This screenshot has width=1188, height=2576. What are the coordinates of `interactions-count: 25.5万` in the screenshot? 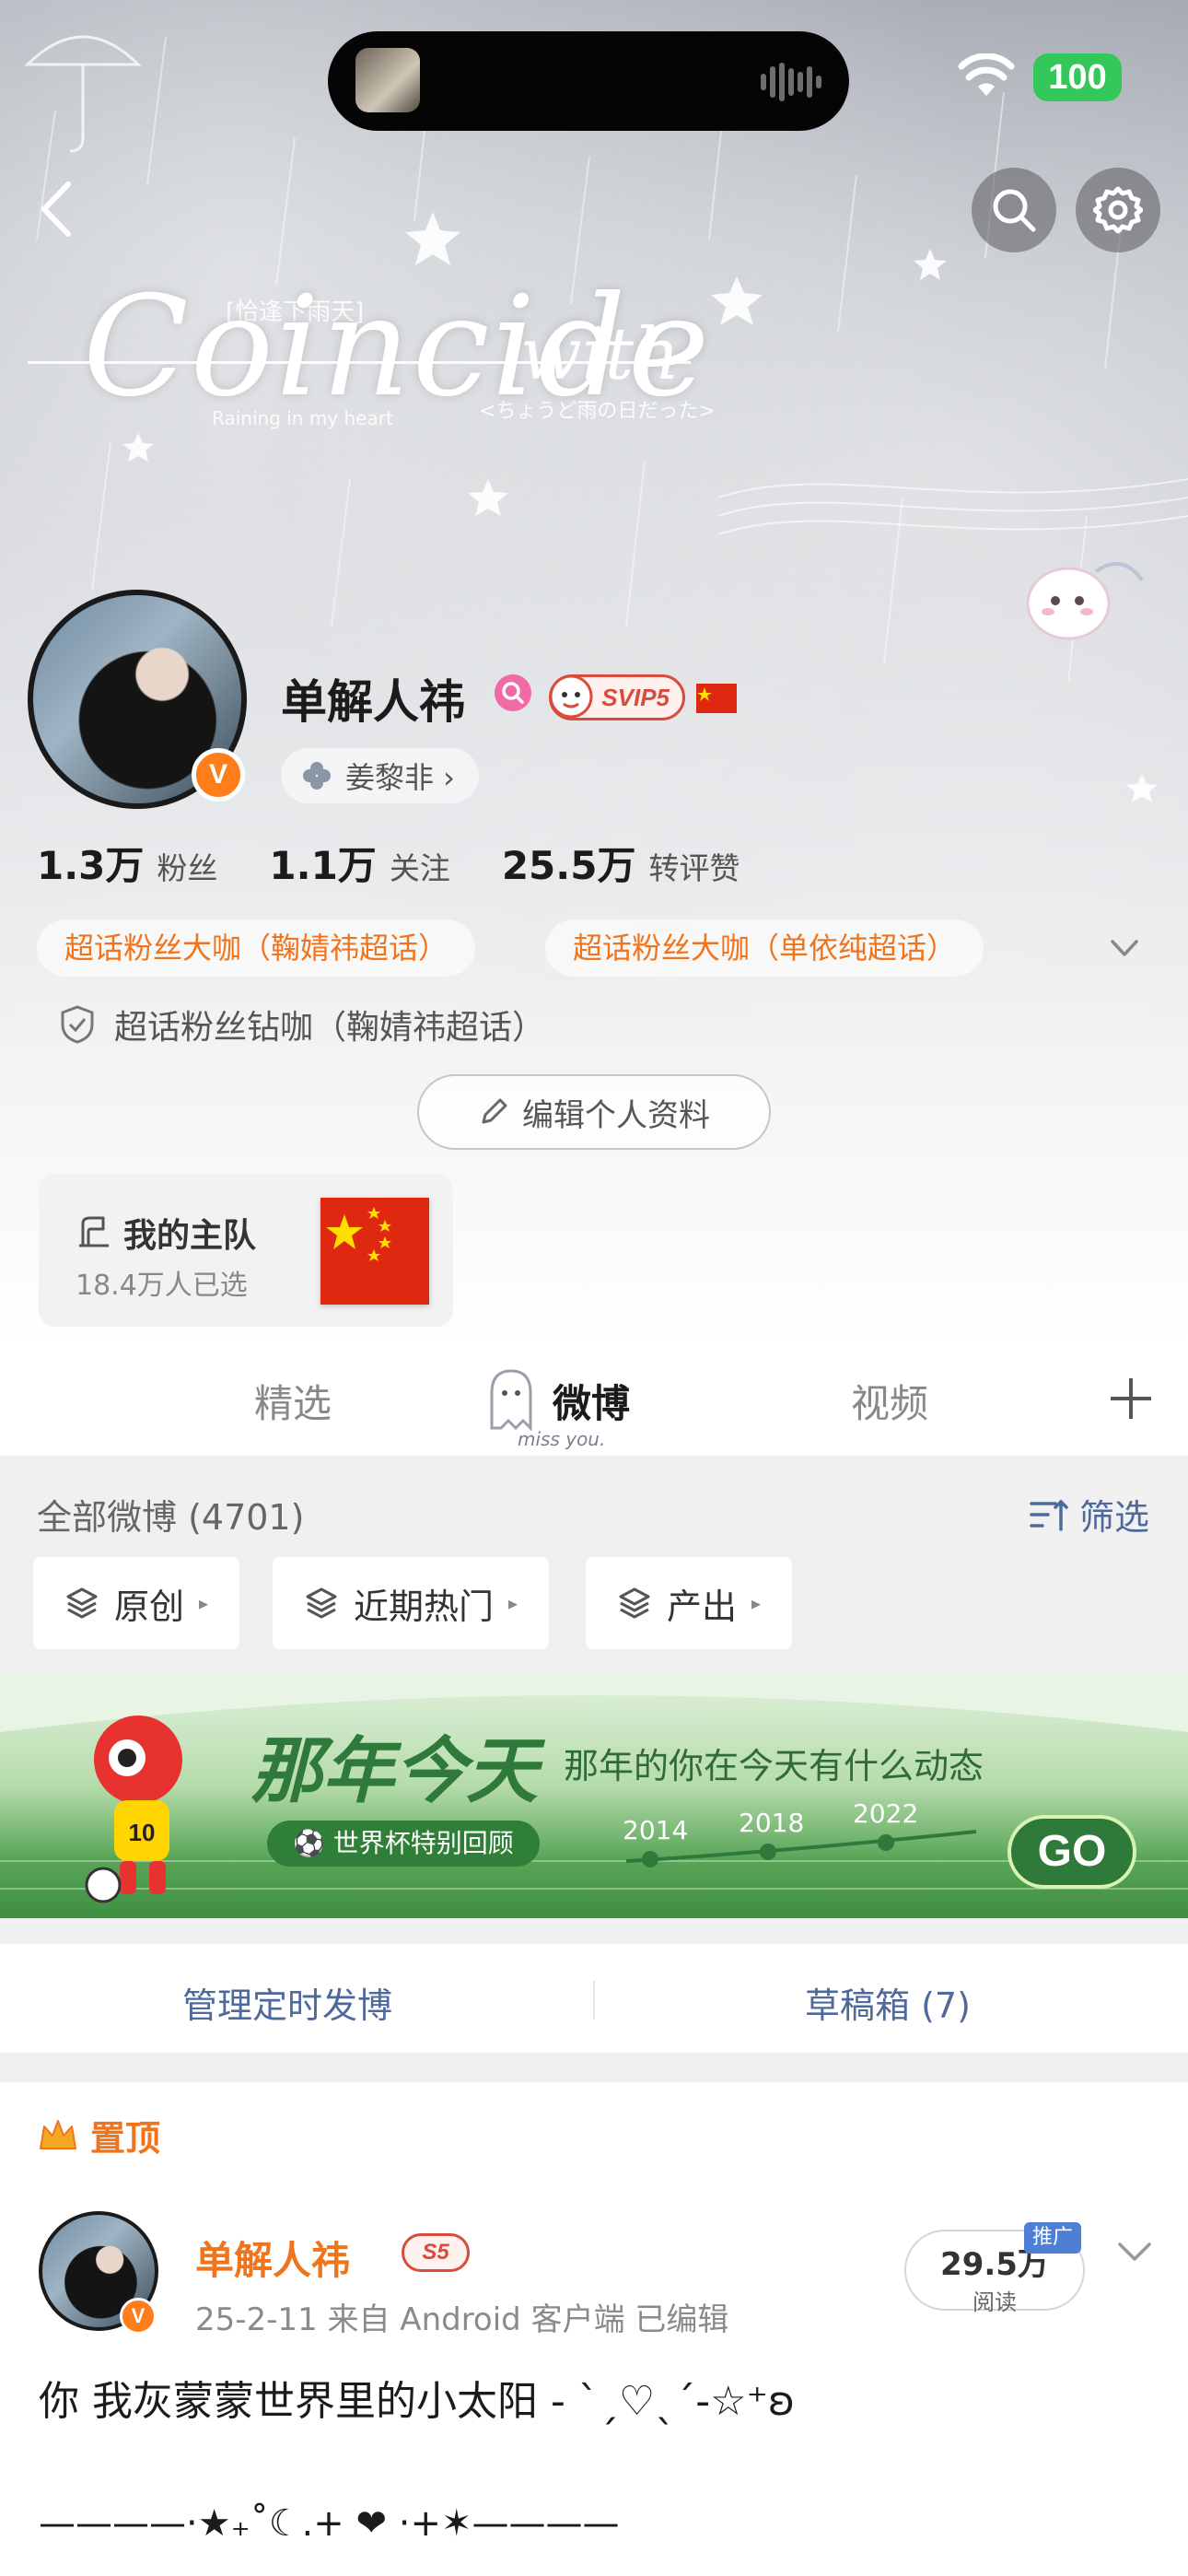 It's located at (569, 863).